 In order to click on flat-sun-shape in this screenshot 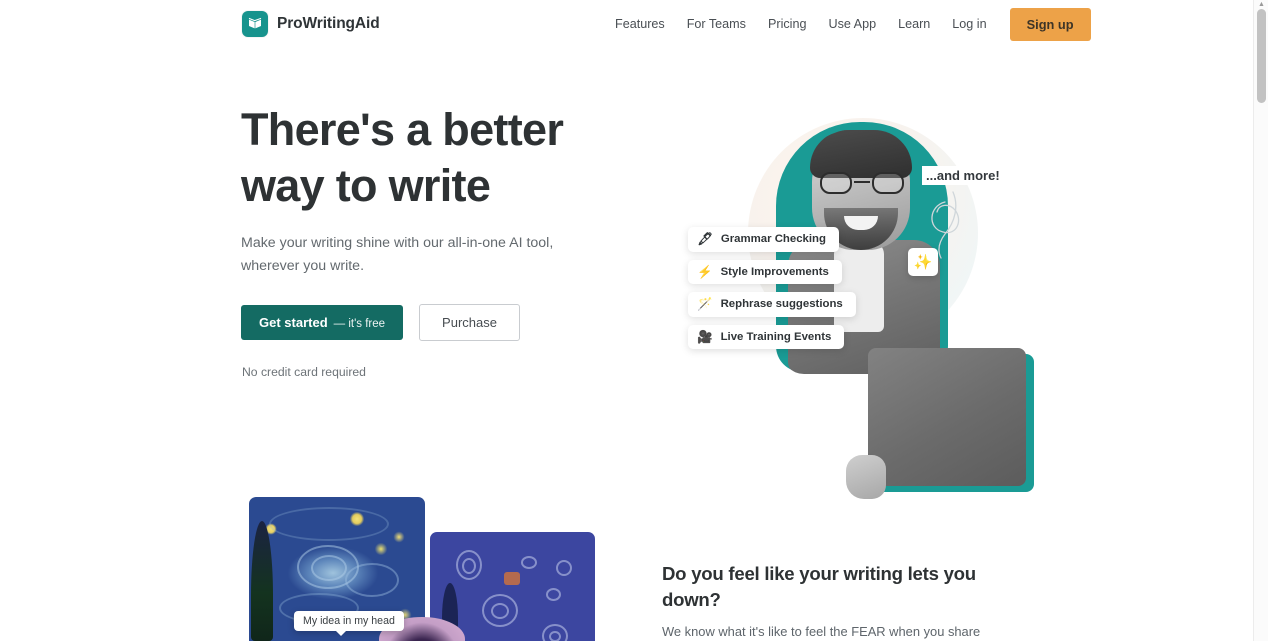, I will do `click(512, 578)`.